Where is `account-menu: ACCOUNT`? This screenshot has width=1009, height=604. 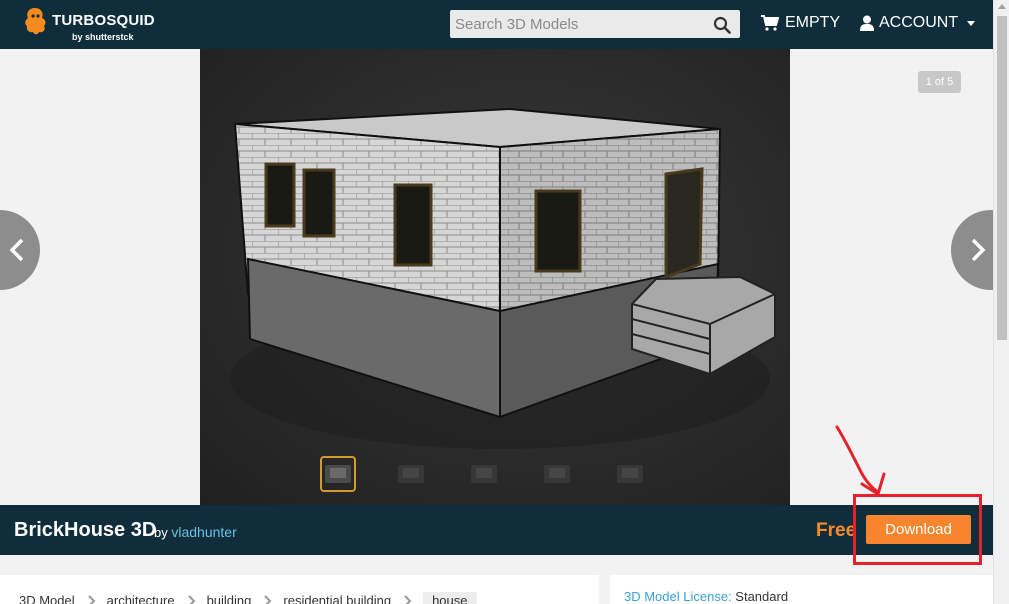 account-menu: ACCOUNT is located at coordinates (918, 23).